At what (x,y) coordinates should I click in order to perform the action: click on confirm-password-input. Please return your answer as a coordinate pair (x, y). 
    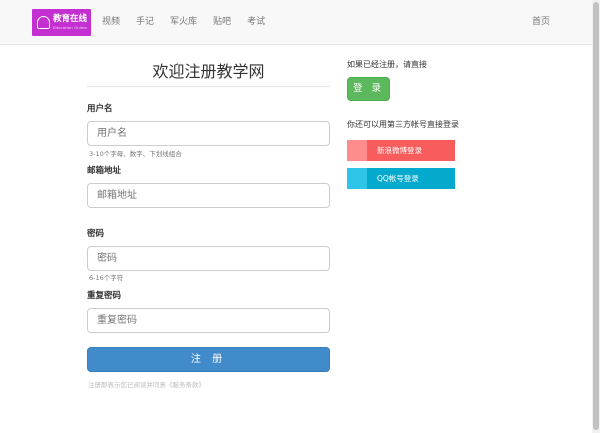
    Looking at the image, I should click on (208, 320).